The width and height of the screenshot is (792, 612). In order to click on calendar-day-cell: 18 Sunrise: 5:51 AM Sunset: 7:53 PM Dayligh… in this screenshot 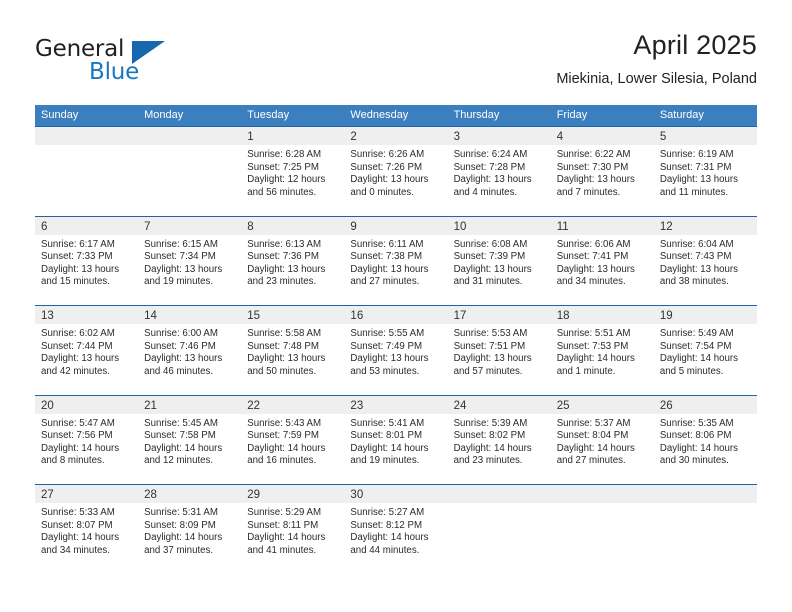, I will do `click(602, 350)`.